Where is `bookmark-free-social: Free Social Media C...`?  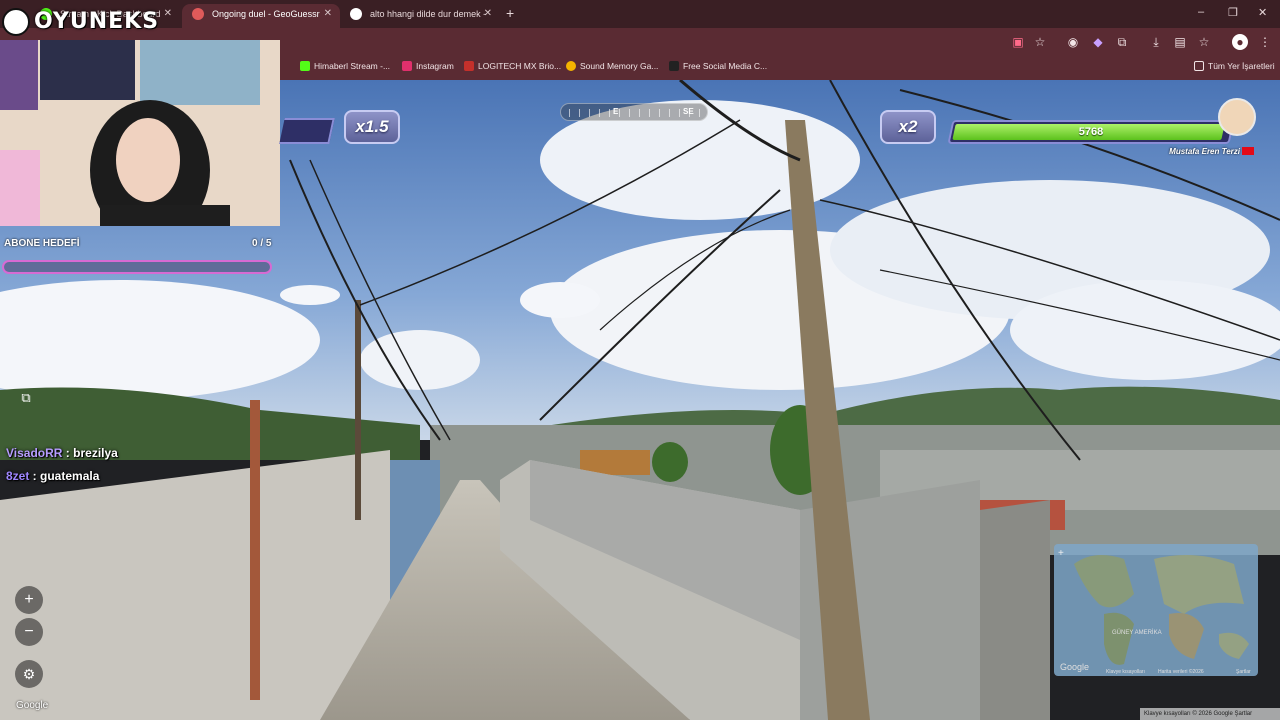
bookmark-free-social: Free Social Media C... is located at coordinates (718, 66).